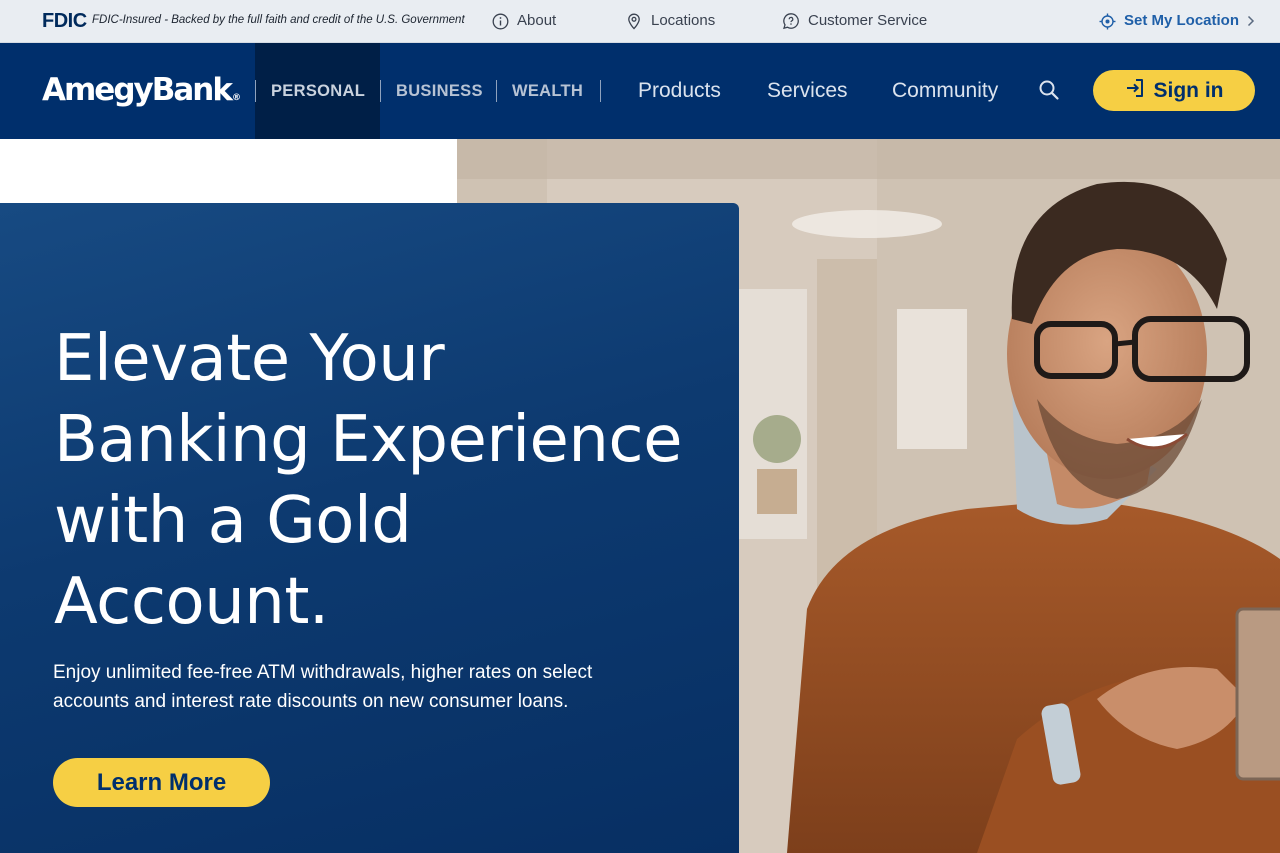 The image size is (1280, 853). What do you see at coordinates (945, 91) in the screenshot?
I see `nav-community: Community` at bounding box center [945, 91].